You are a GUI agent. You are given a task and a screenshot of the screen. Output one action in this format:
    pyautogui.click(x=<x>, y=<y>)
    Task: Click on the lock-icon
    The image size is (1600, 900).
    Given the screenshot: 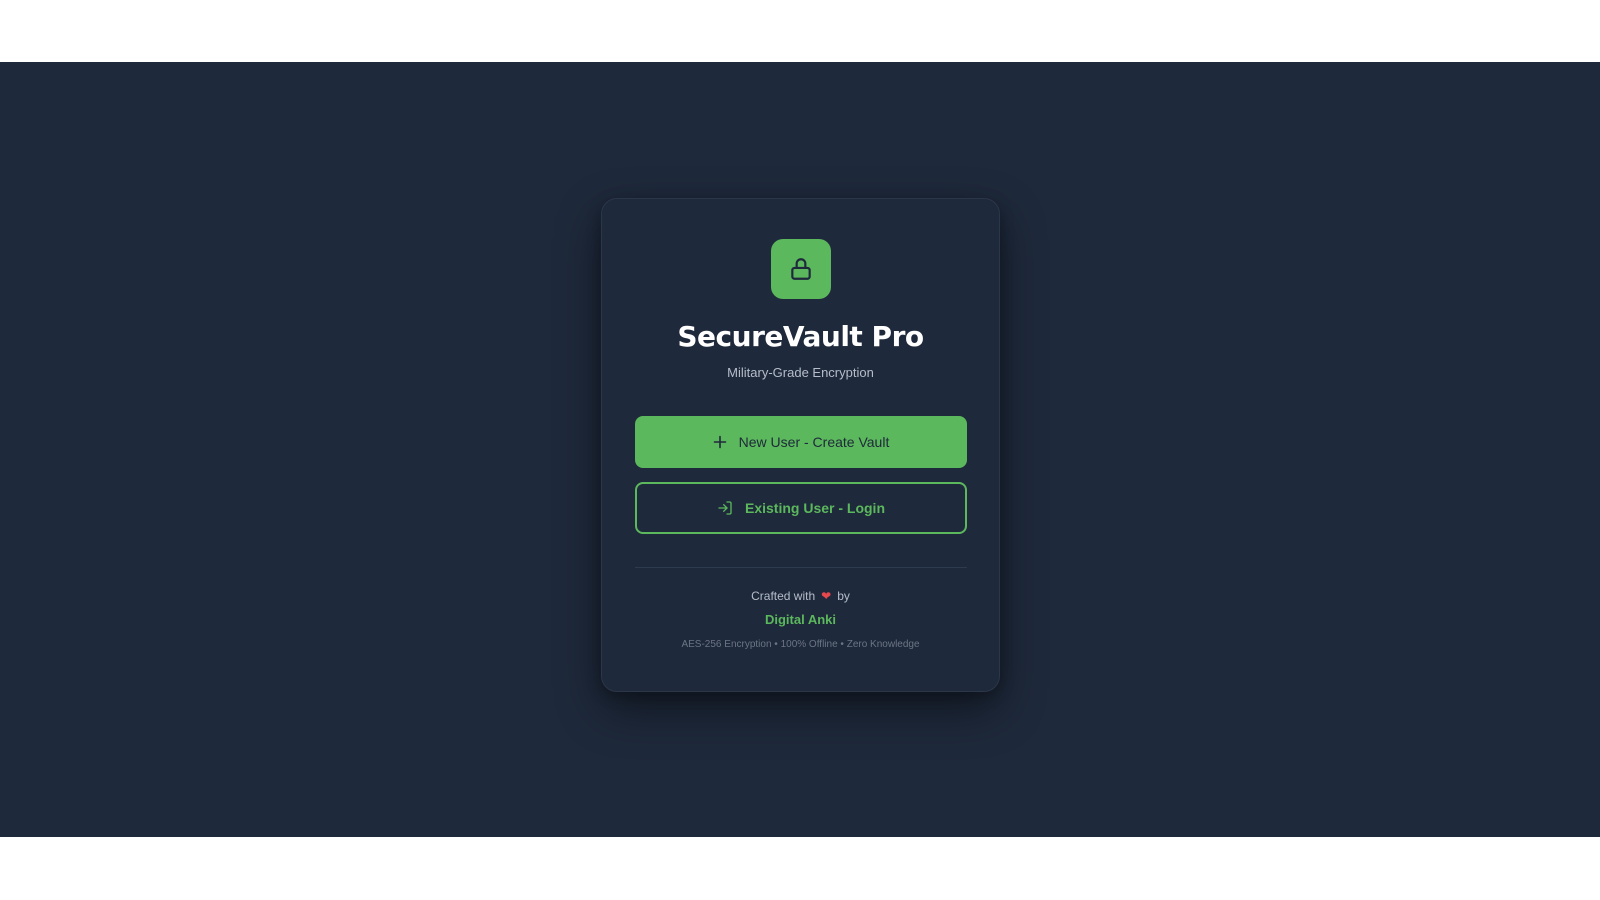 What is the action you would take?
    pyautogui.click(x=801, y=269)
    